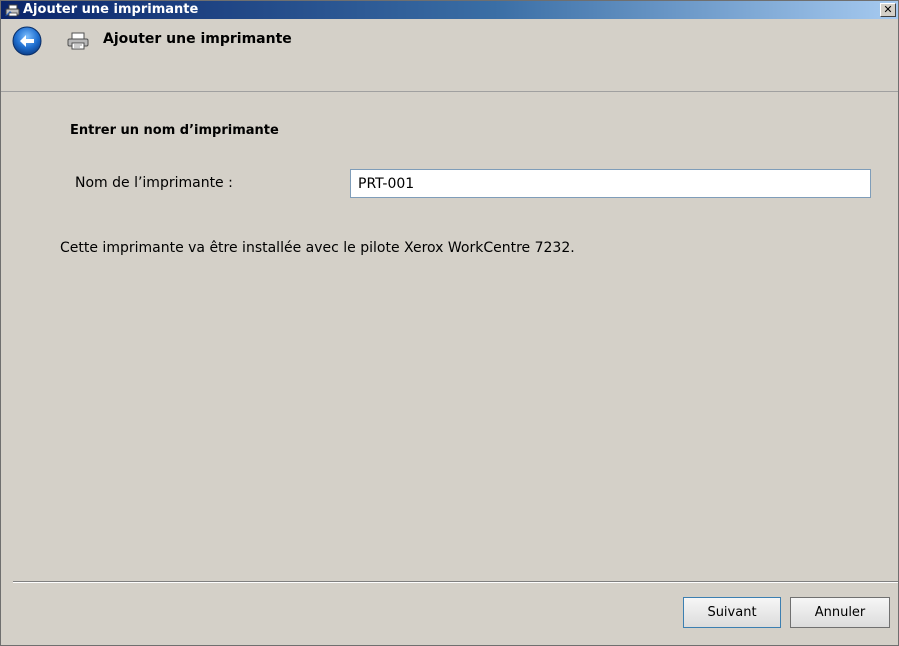 This screenshot has width=899, height=646. I want to click on printer-name-input, so click(610, 183).